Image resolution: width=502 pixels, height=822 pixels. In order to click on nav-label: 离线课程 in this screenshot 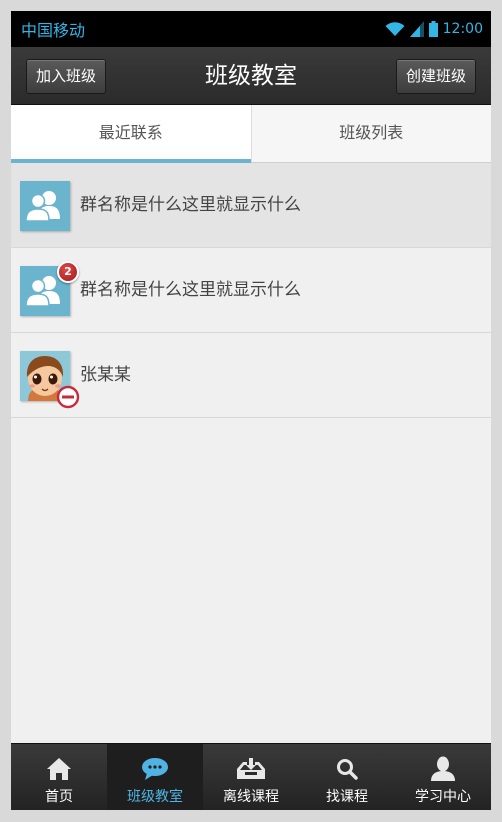, I will do `click(251, 797)`.